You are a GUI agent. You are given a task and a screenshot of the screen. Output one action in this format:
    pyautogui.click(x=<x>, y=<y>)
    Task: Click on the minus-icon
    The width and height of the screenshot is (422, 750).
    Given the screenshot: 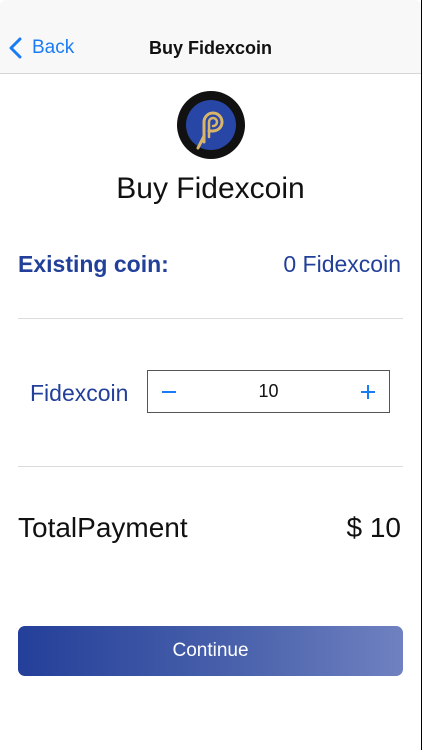 What is the action you would take?
    pyautogui.click(x=169, y=391)
    